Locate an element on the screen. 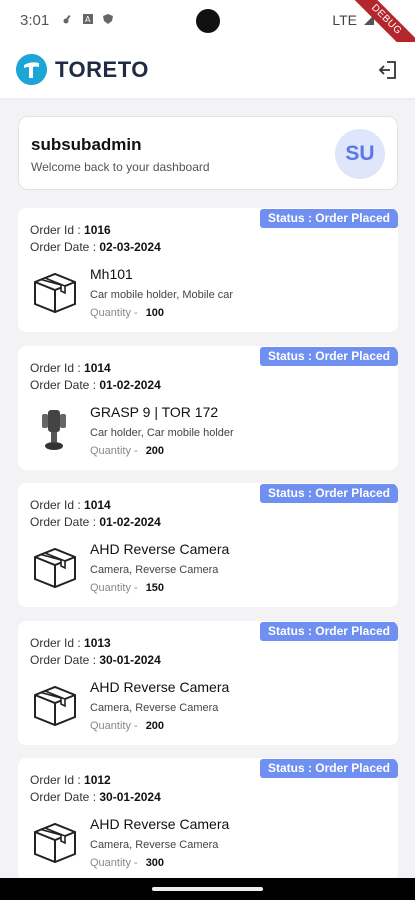 This screenshot has width=415, height=900. app-bar: TORETO is located at coordinates (207, 70).